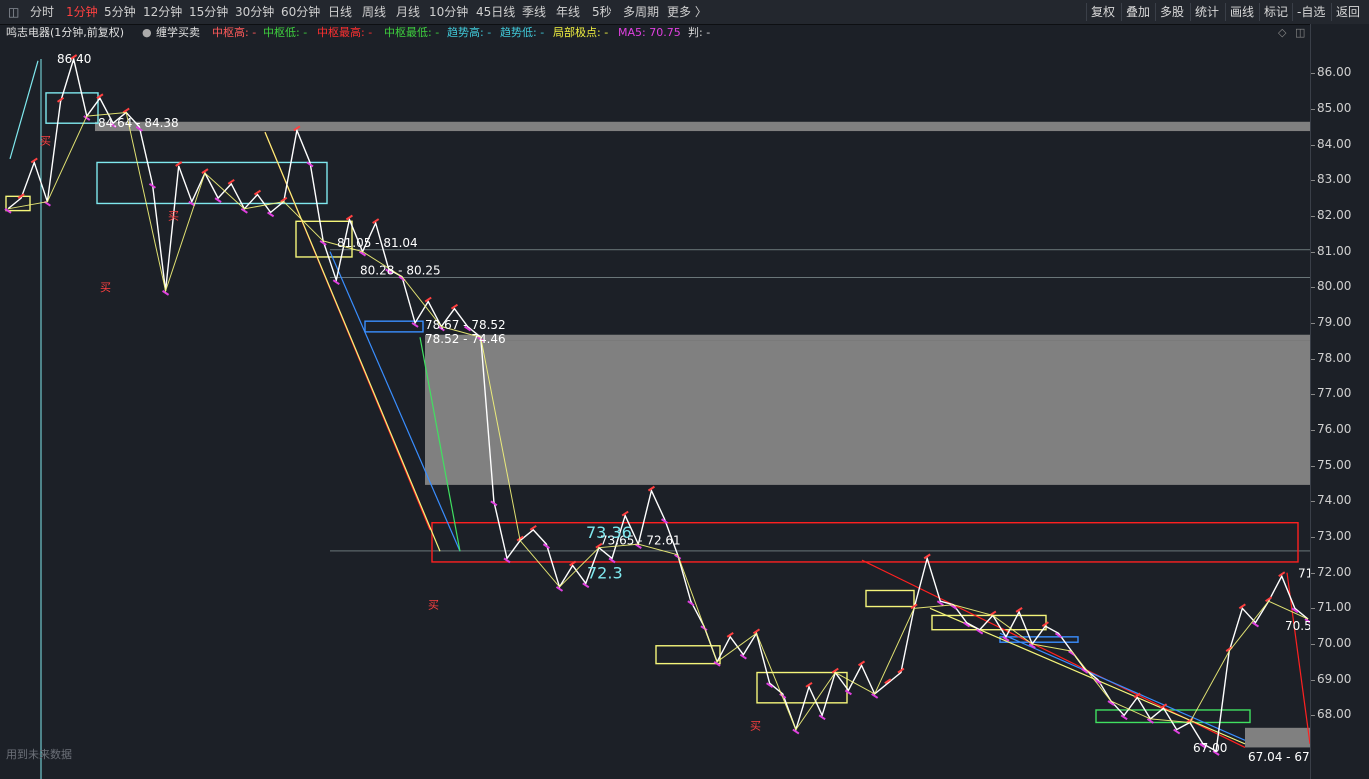 Image resolution: width=1369 pixels, height=779 pixels. I want to click on period-tab: 分时, so click(42, 12).